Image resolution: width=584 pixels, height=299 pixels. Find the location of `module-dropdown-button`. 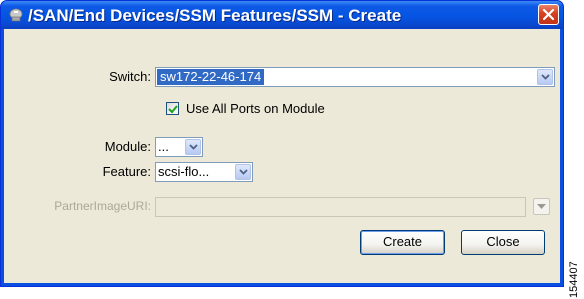

module-dropdown-button is located at coordinates (193, 147).